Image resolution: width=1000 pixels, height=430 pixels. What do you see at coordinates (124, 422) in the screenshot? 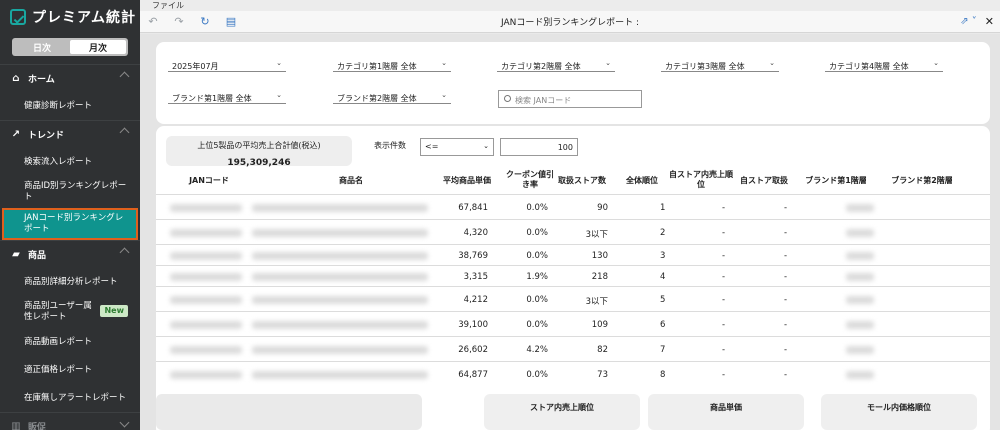
I see `chevron-down-icon` at bounding box center [124, 422].